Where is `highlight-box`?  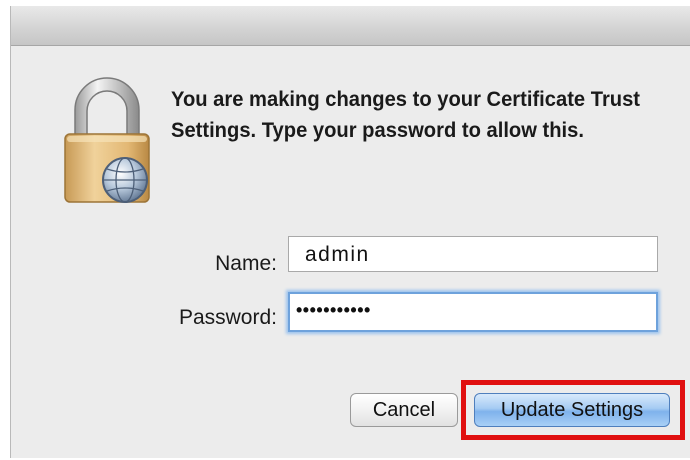
highlight-box is located at coordinates (573, 410).